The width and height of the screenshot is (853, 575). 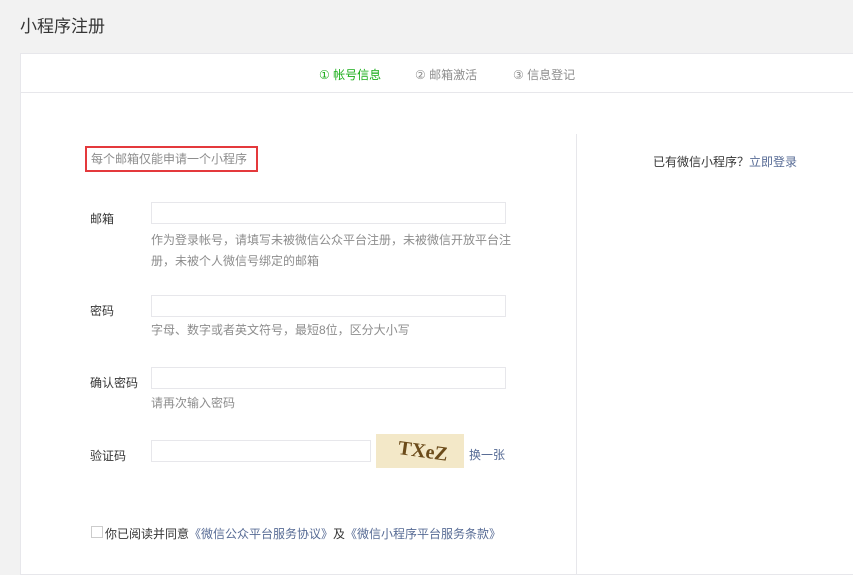 I want to click on miniprogram-terms-link: 《微信小程序平台服务条款》, so click(x=423, y=534).